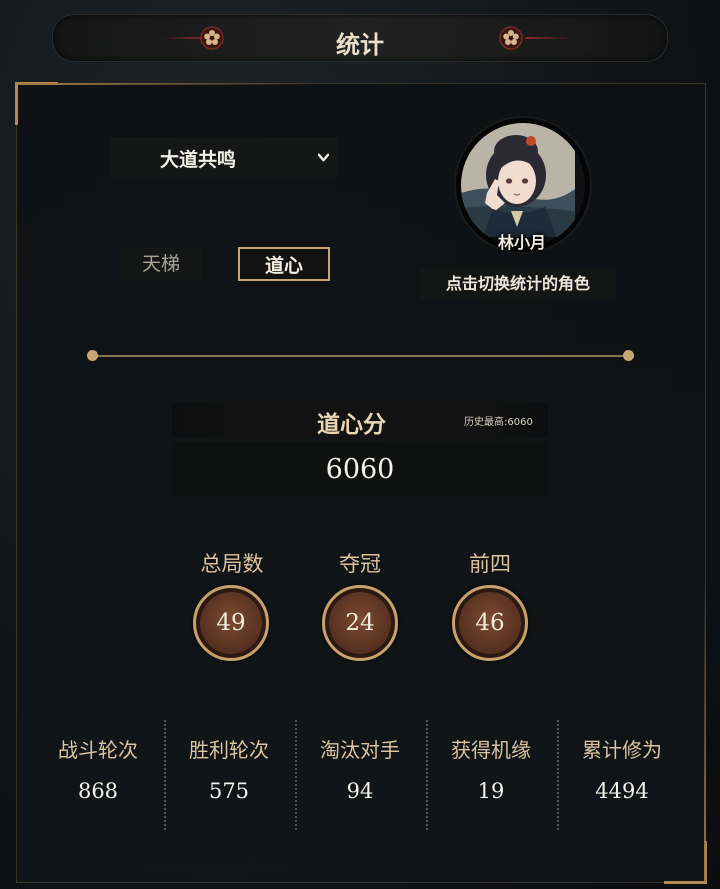  I want to click on chevron-down-icon, so click(323, 157).